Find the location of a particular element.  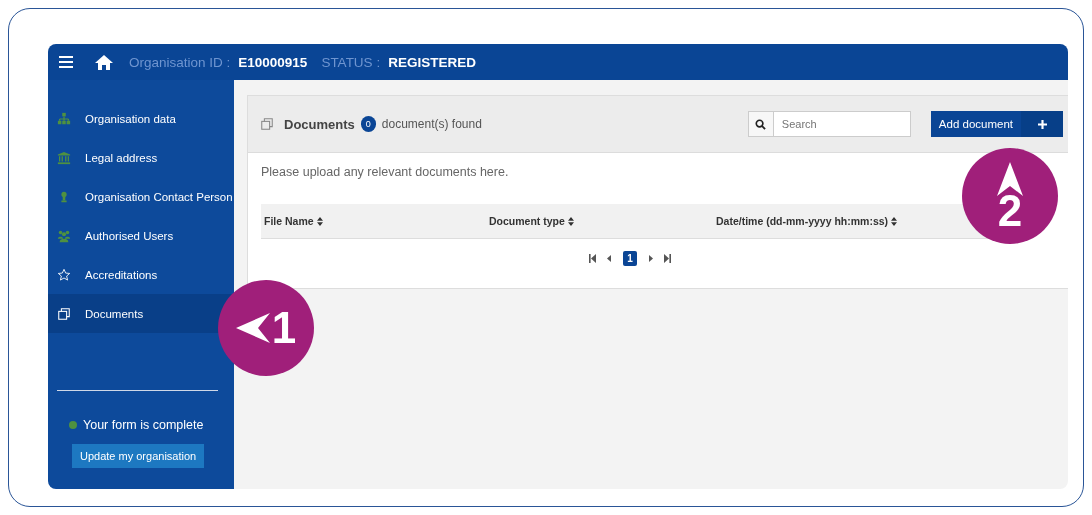

upload-instructions: Please upload any relevant documents here. is located at coordinates (385, 171).